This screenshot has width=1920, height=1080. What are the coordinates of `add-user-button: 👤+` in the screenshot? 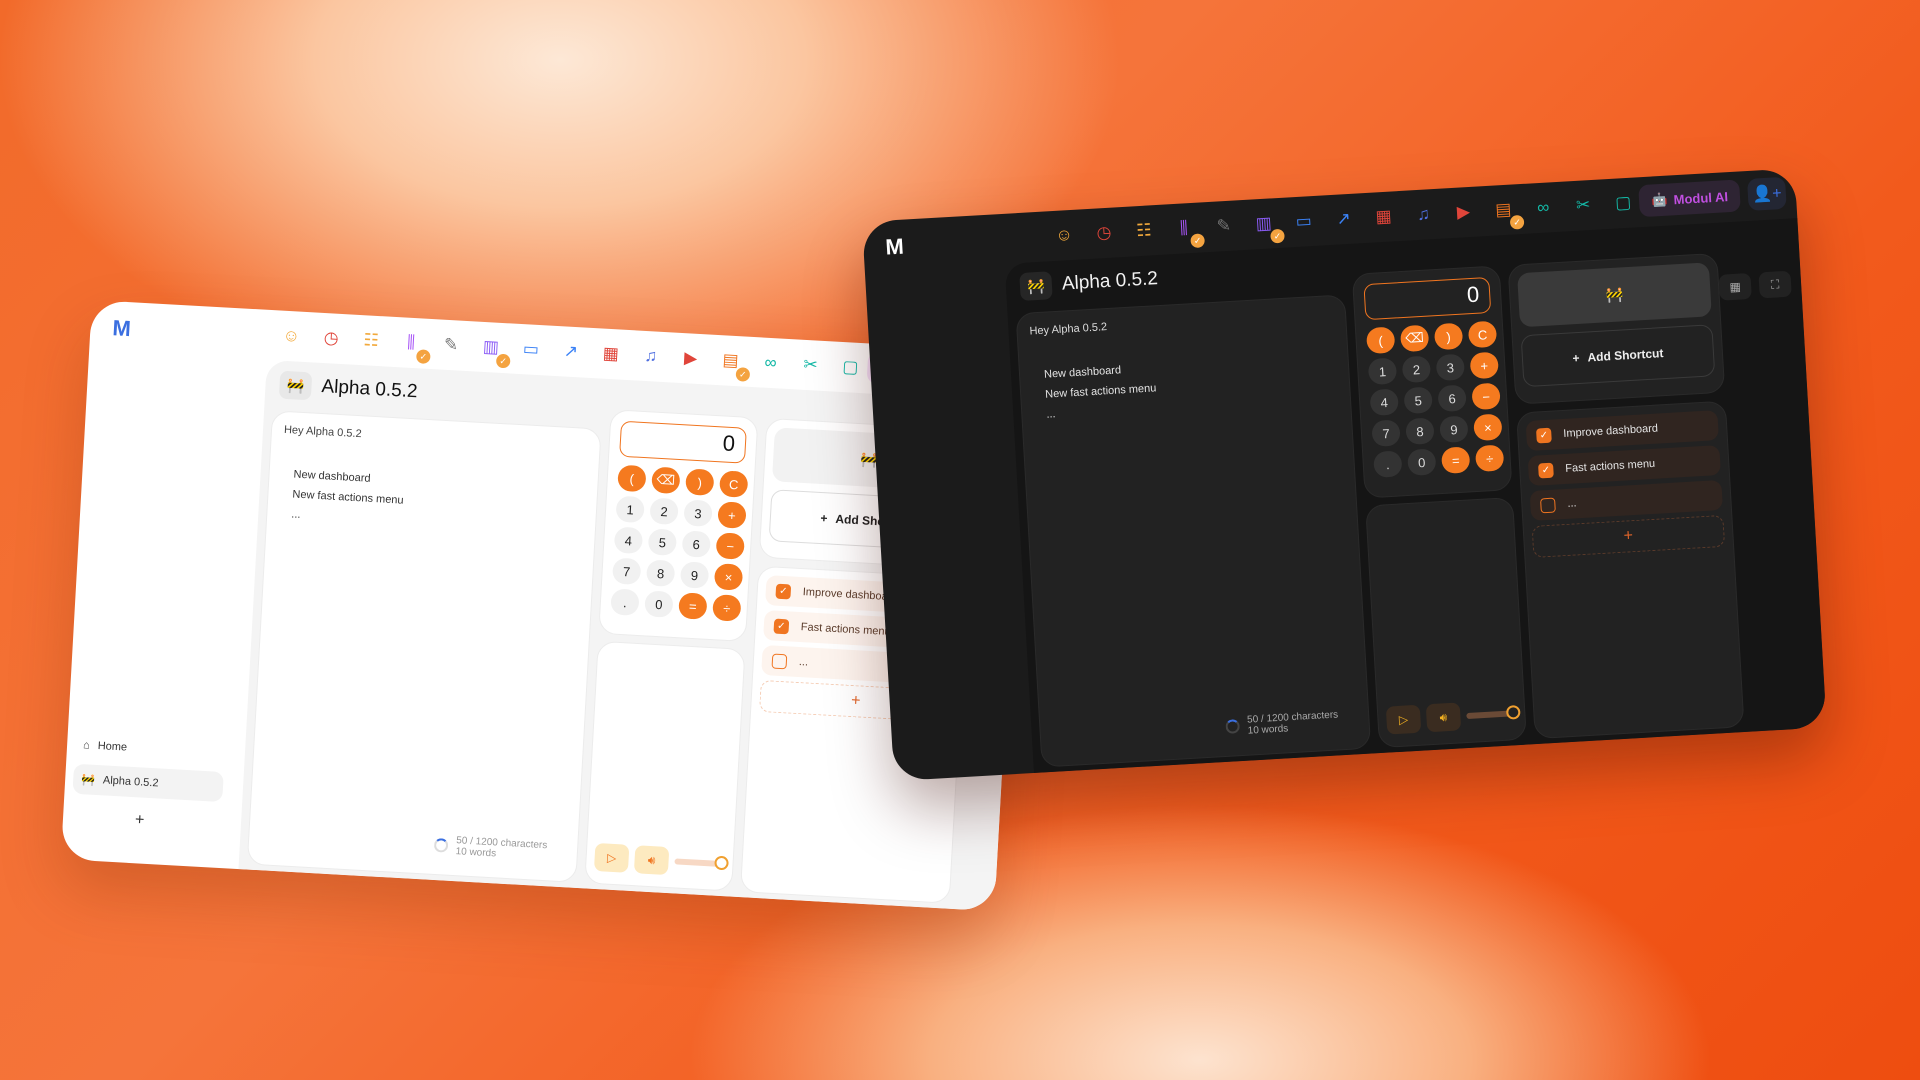 It's located at (1766, 193).